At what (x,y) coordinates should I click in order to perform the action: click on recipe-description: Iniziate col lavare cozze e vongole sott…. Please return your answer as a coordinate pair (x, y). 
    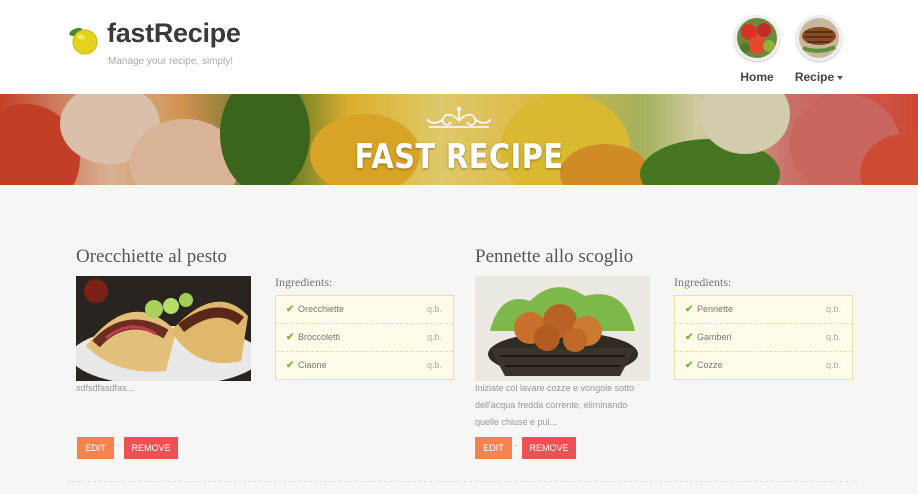
    Looking at the image, I should click on (555, 405).